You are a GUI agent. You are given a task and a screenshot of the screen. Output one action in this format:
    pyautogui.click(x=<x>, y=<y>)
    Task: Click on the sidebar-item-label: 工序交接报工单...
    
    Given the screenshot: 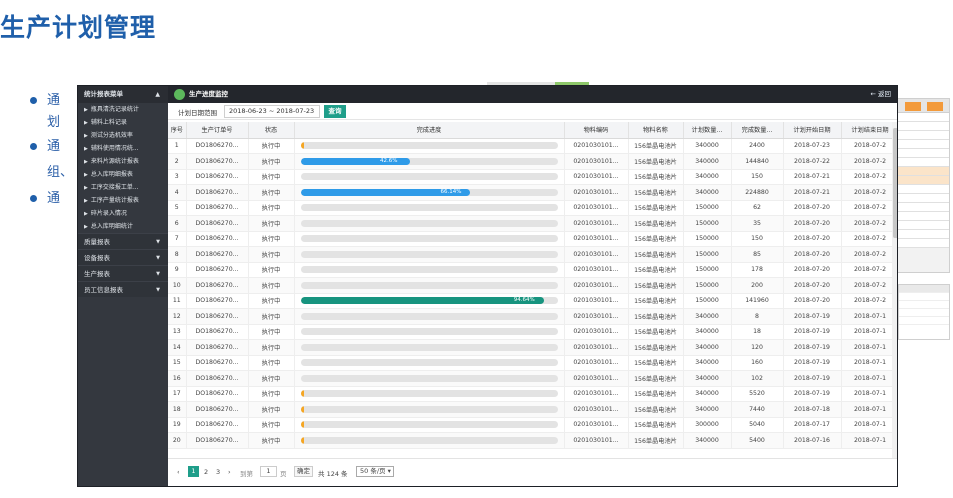 What is the action you would take?
    pyautogui.click(x=114, y=187)
    